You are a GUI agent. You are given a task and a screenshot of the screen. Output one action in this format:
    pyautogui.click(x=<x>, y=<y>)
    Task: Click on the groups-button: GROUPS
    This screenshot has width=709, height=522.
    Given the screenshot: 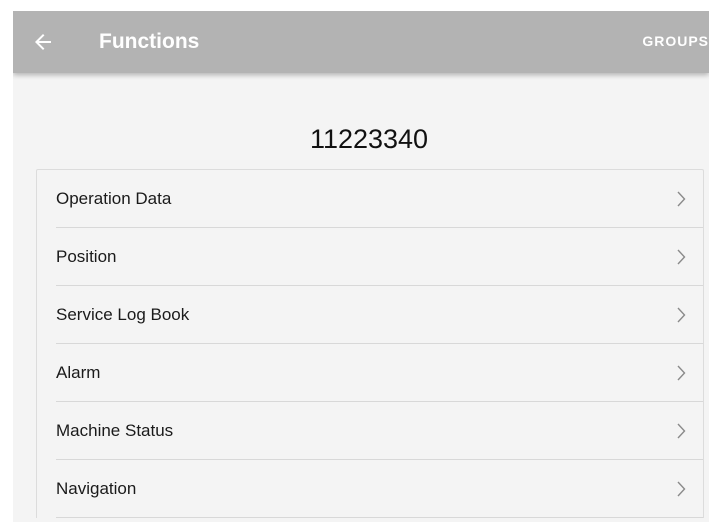 What is the action you would take?
    pyautogui.click(x=675, y=41)
    